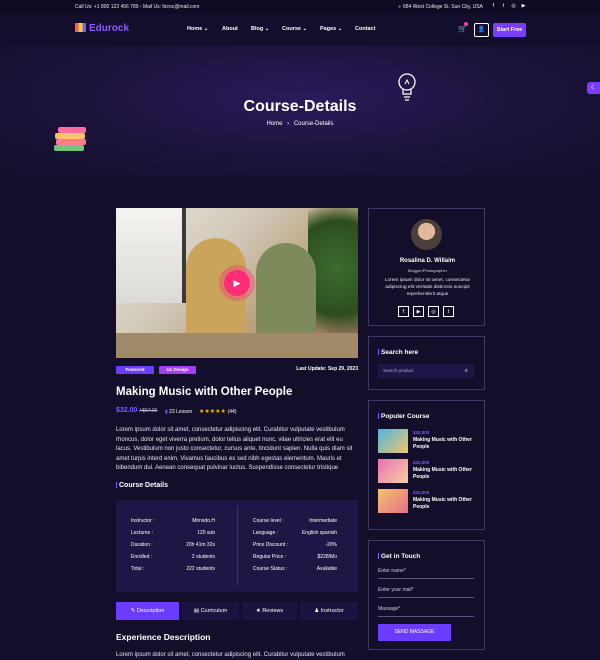  Describe the element at coordinates (135, 370) in the screenshot. I see `badge-featured: Featured` at that location.